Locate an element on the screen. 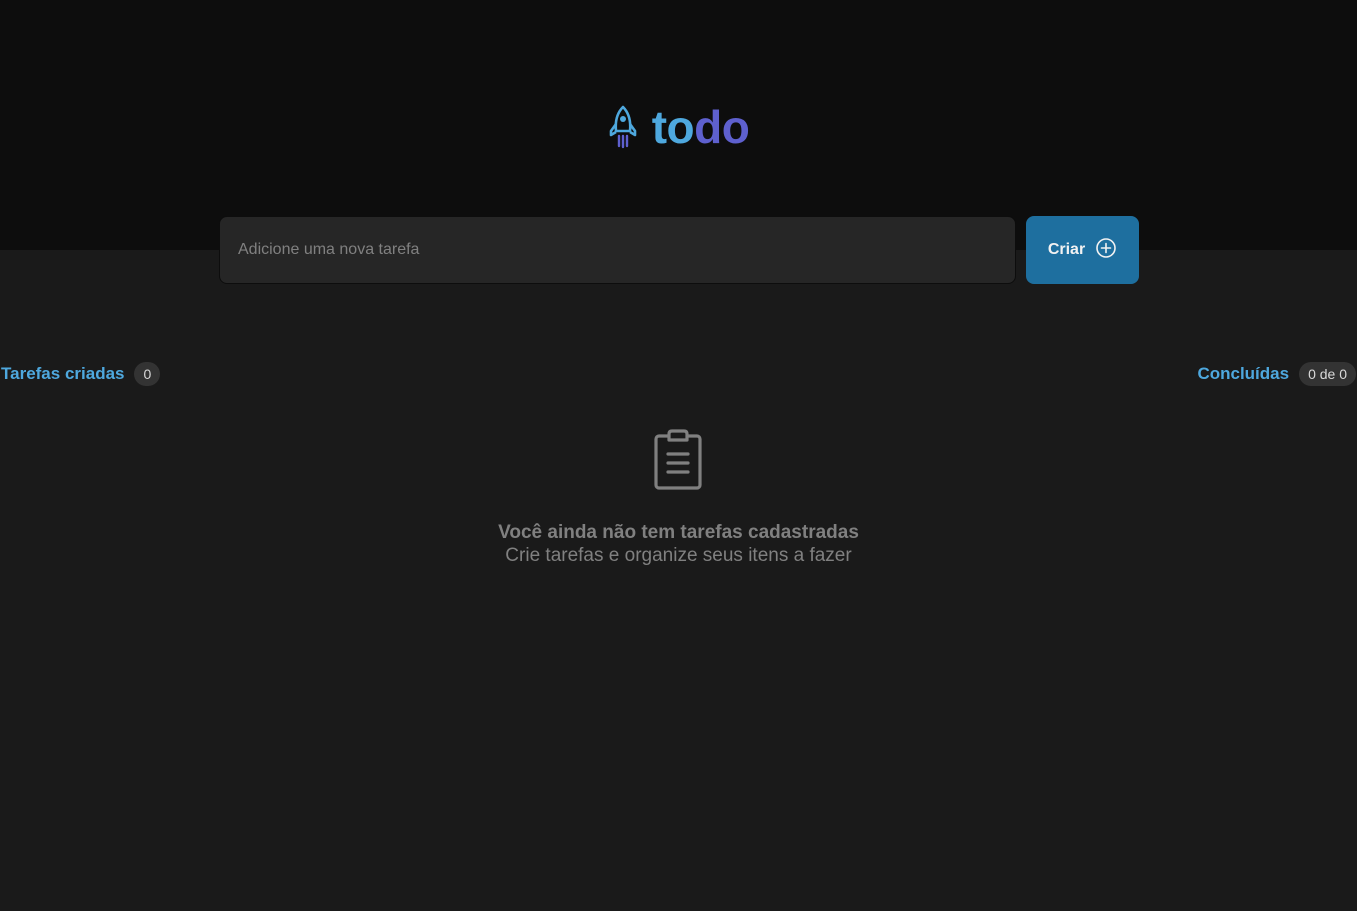 This screenshot has height=911, width=1357. new-task-input is located at coordinates (617, 250).